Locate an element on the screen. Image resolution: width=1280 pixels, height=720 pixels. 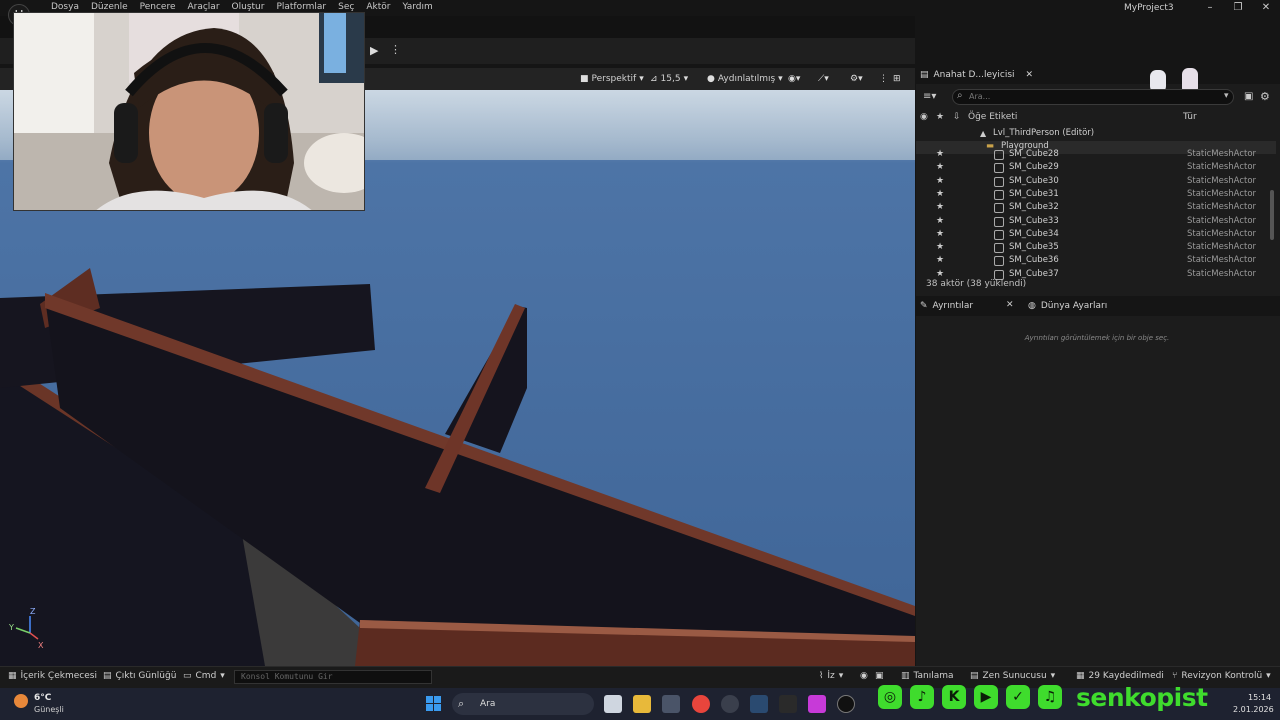
taskbar-search-input: Ara is located at coordinates (523, 704).